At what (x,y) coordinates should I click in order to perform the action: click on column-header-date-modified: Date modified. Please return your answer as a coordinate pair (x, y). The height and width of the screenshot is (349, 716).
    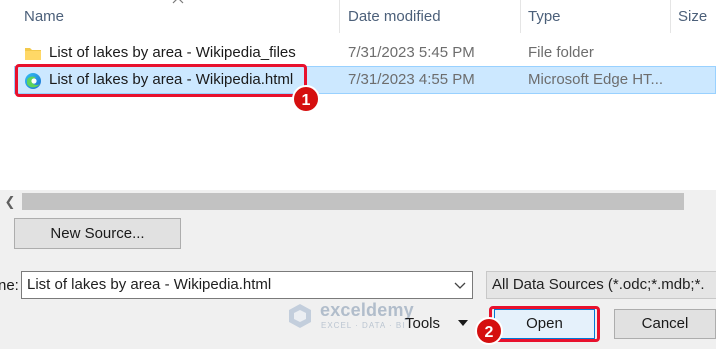
    Looking at the image, I should click on (394, 16).